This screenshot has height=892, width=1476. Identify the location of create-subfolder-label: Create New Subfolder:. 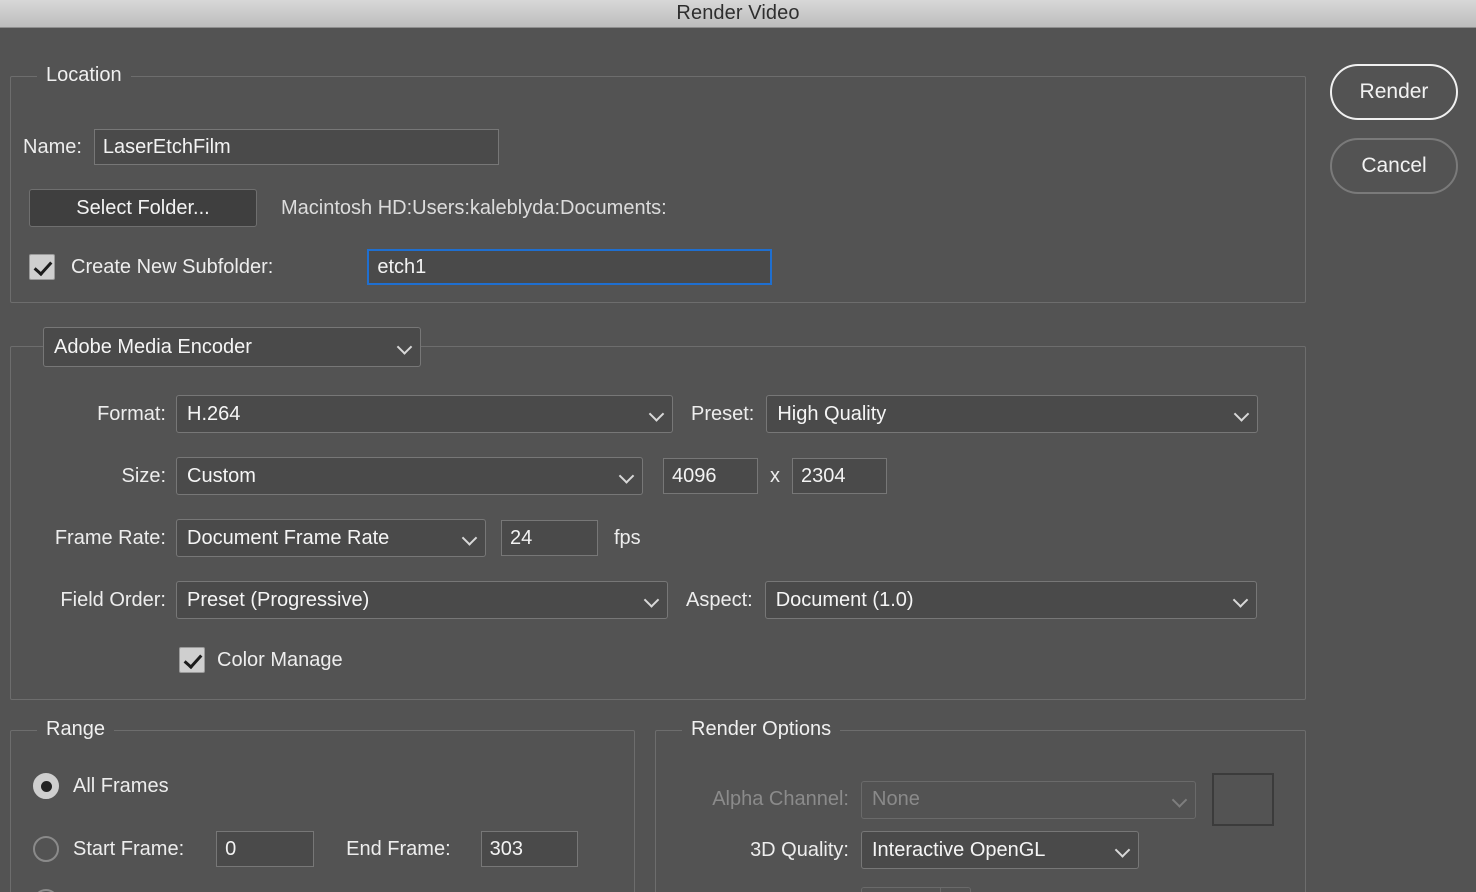
(172, 266).